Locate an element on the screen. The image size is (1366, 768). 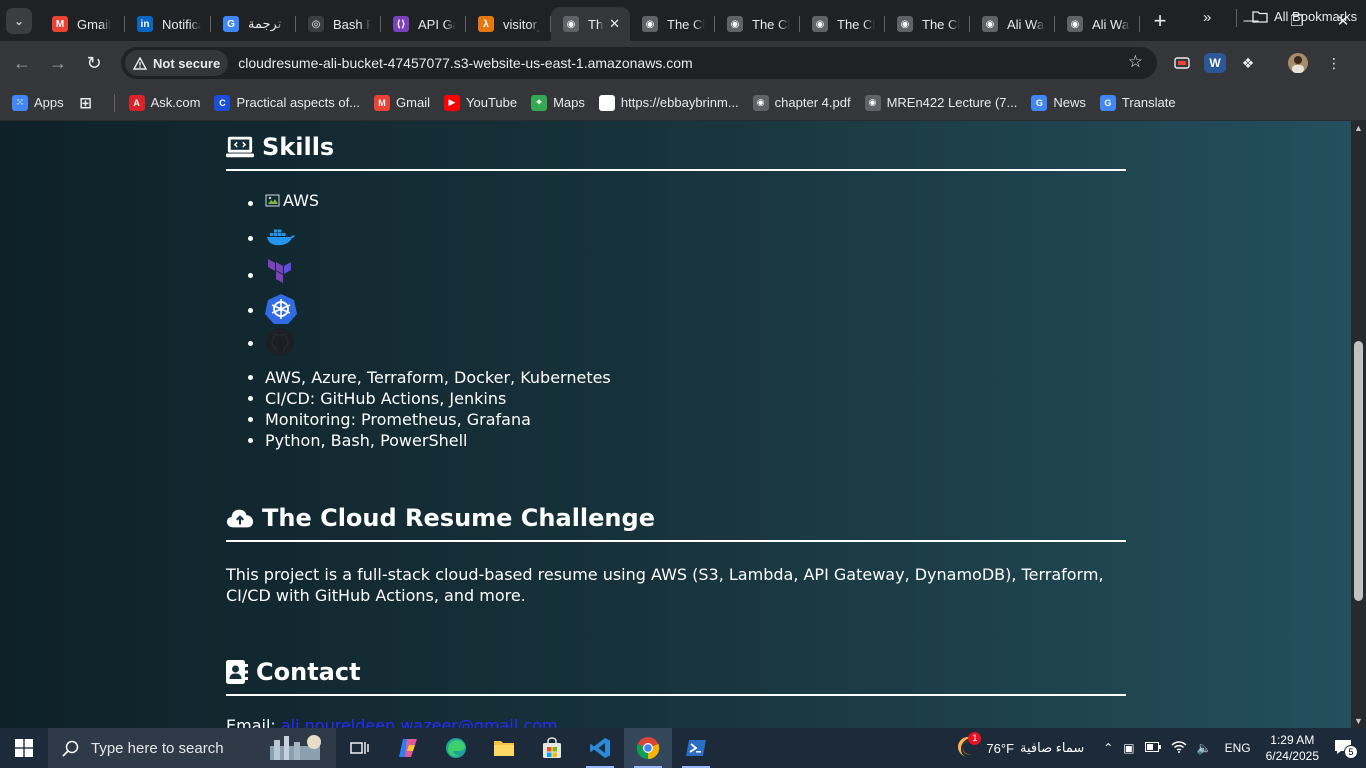
edge-app is located at coordinates (456, 748).